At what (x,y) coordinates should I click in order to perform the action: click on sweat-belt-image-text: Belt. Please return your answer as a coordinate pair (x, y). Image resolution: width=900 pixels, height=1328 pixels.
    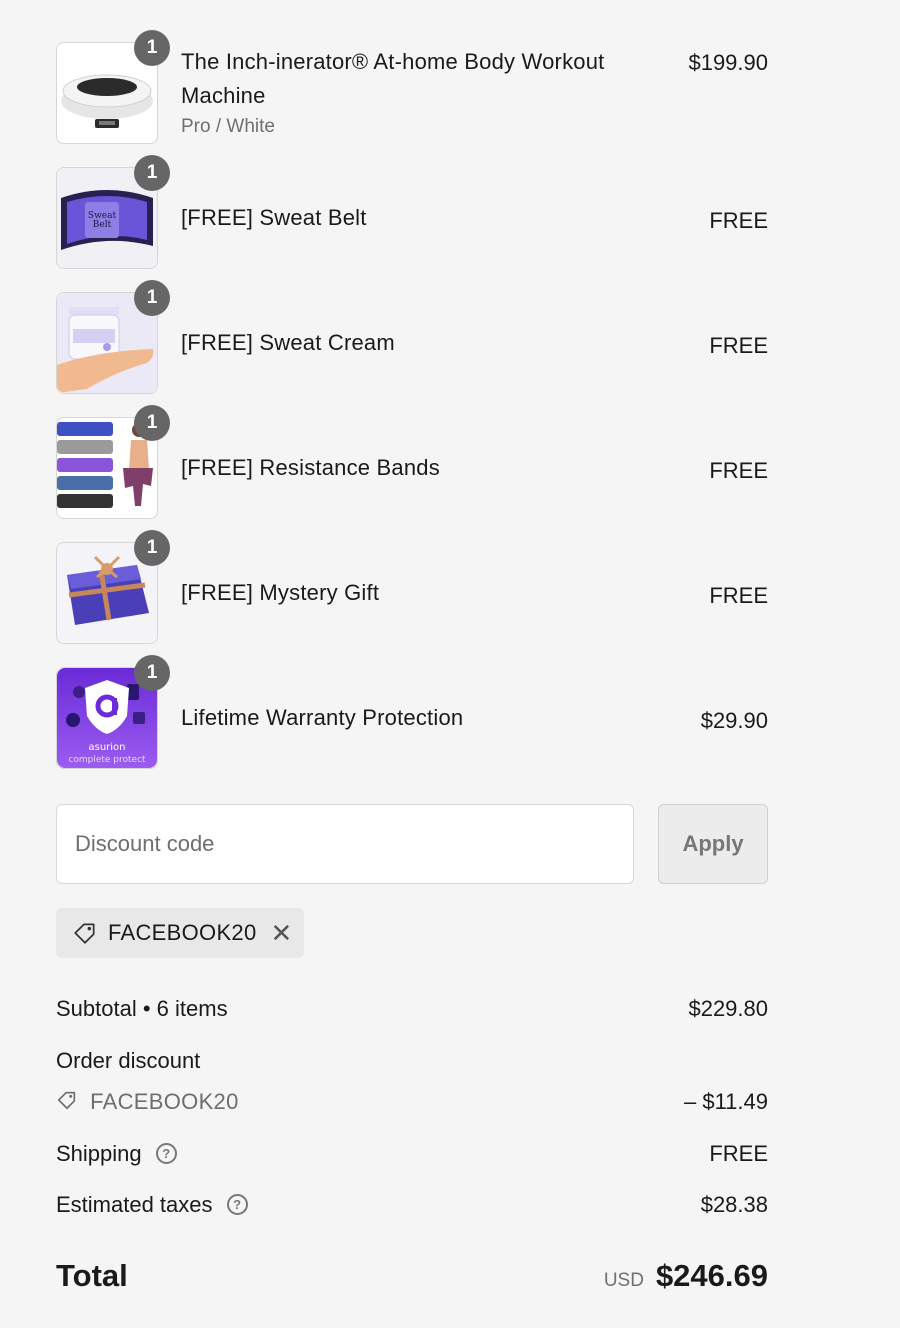
    Looking at the image, I should click on (102, 225).